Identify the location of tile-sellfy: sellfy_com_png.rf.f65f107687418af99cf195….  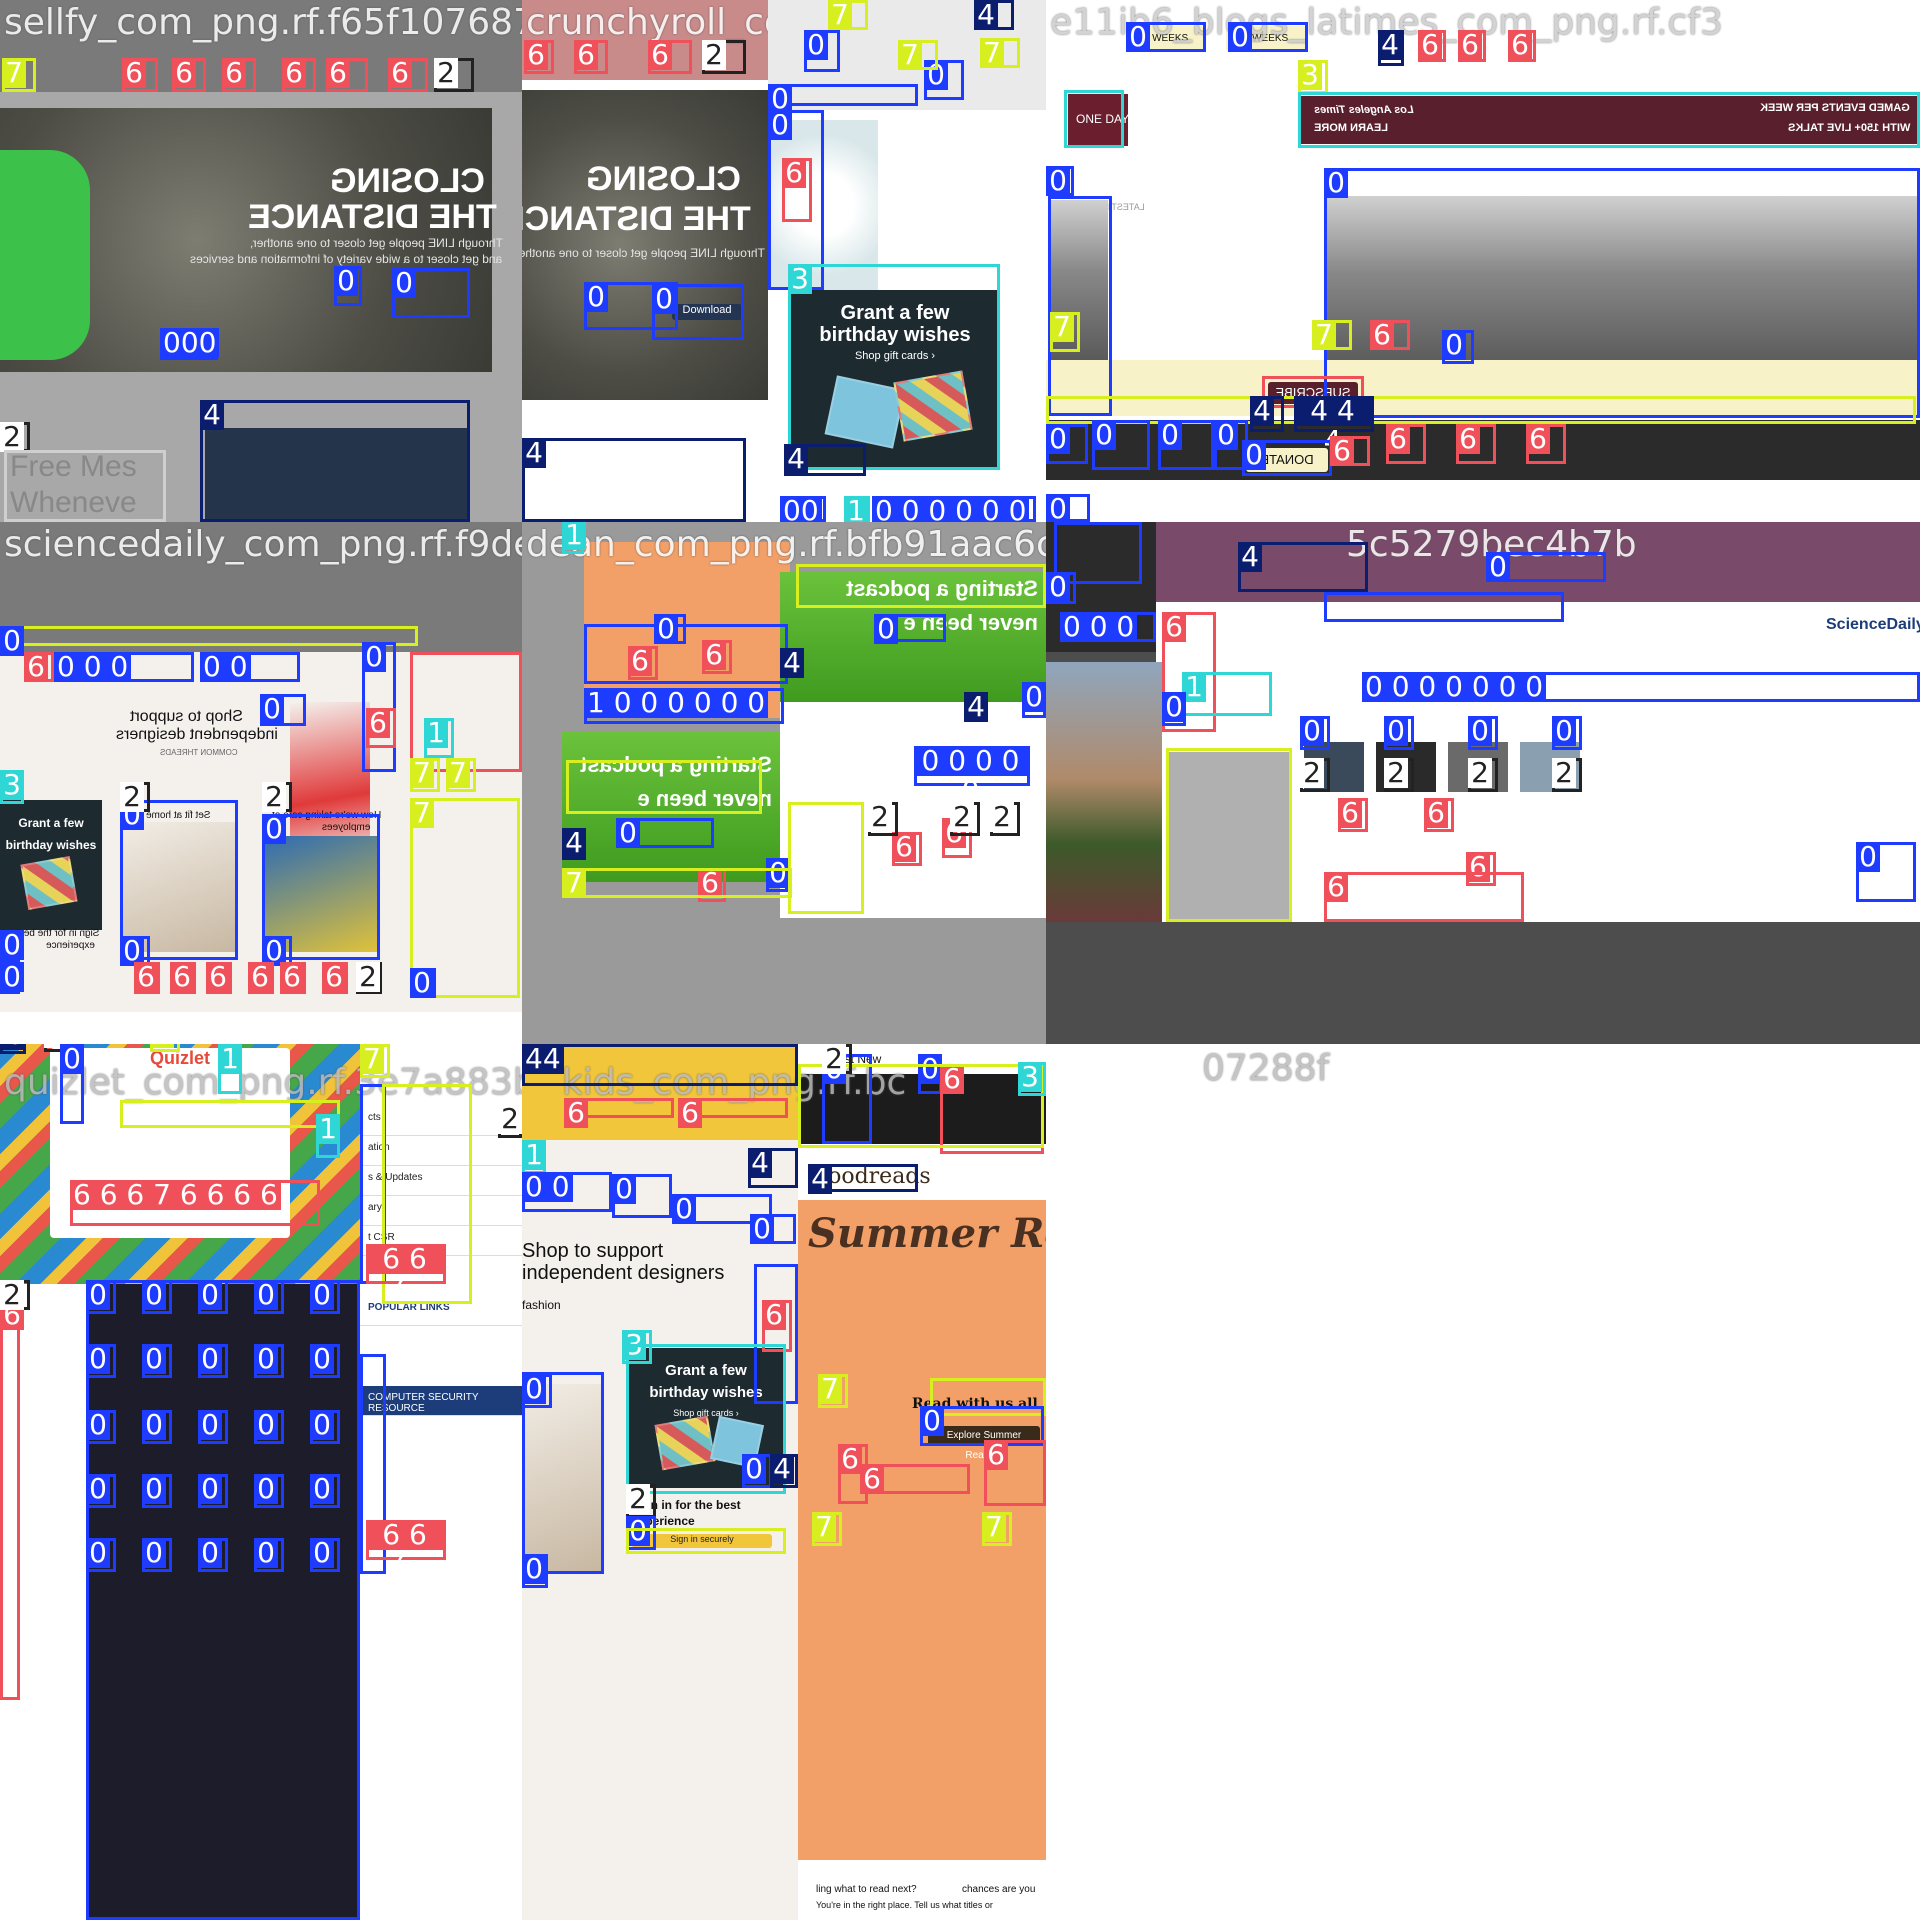
(261, 261).